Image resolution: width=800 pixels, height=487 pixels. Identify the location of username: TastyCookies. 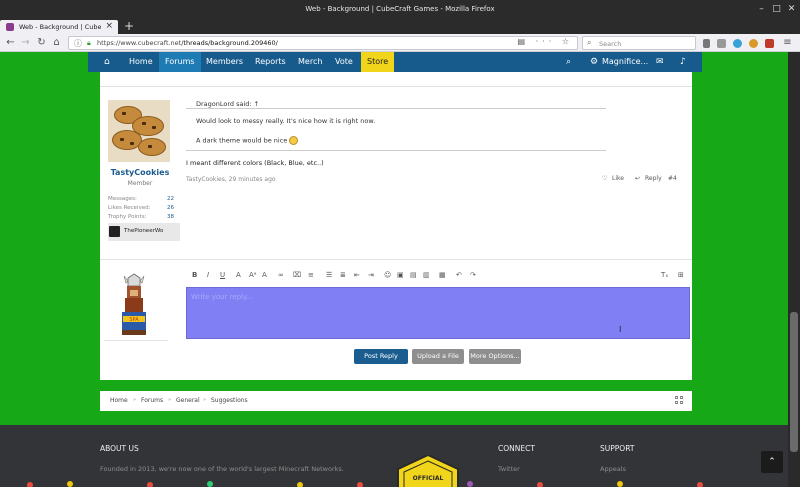
(140, 172).